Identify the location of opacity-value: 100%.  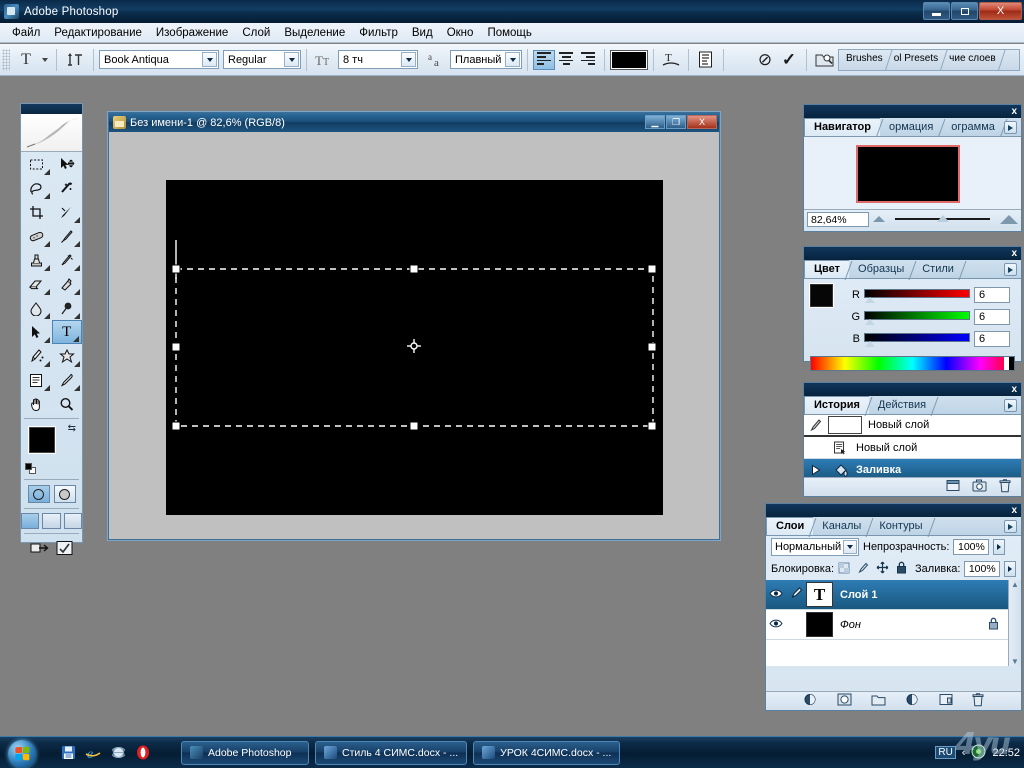
(971, 547).